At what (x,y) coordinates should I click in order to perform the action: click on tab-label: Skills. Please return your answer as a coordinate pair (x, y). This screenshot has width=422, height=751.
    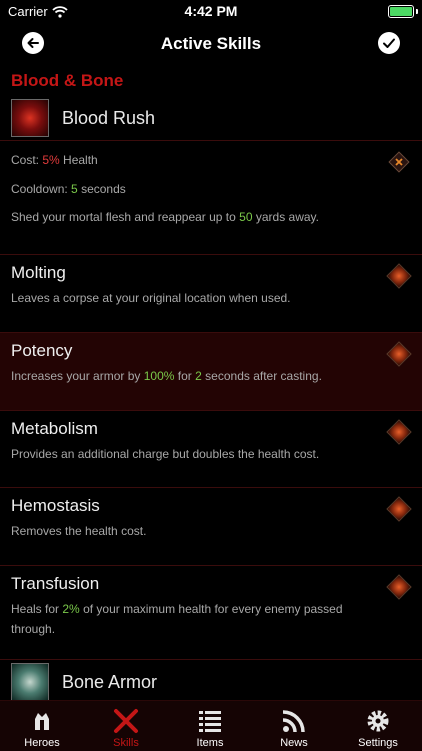
    Looking at the image, I should click on (126, 743).